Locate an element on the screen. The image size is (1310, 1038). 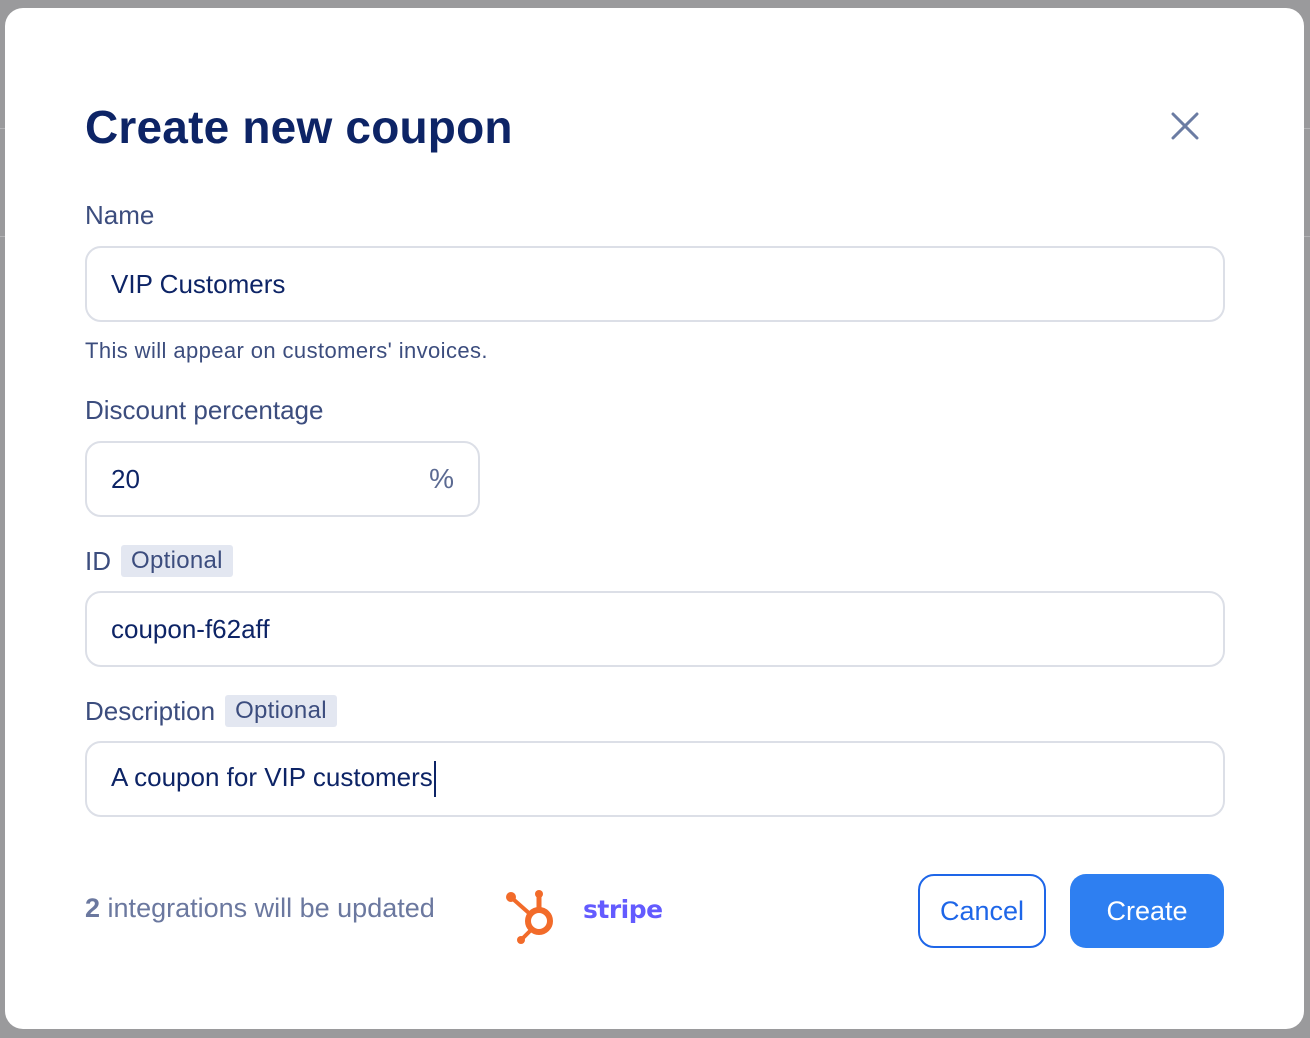
create-button: Create is located at coordinates (1147, 911).